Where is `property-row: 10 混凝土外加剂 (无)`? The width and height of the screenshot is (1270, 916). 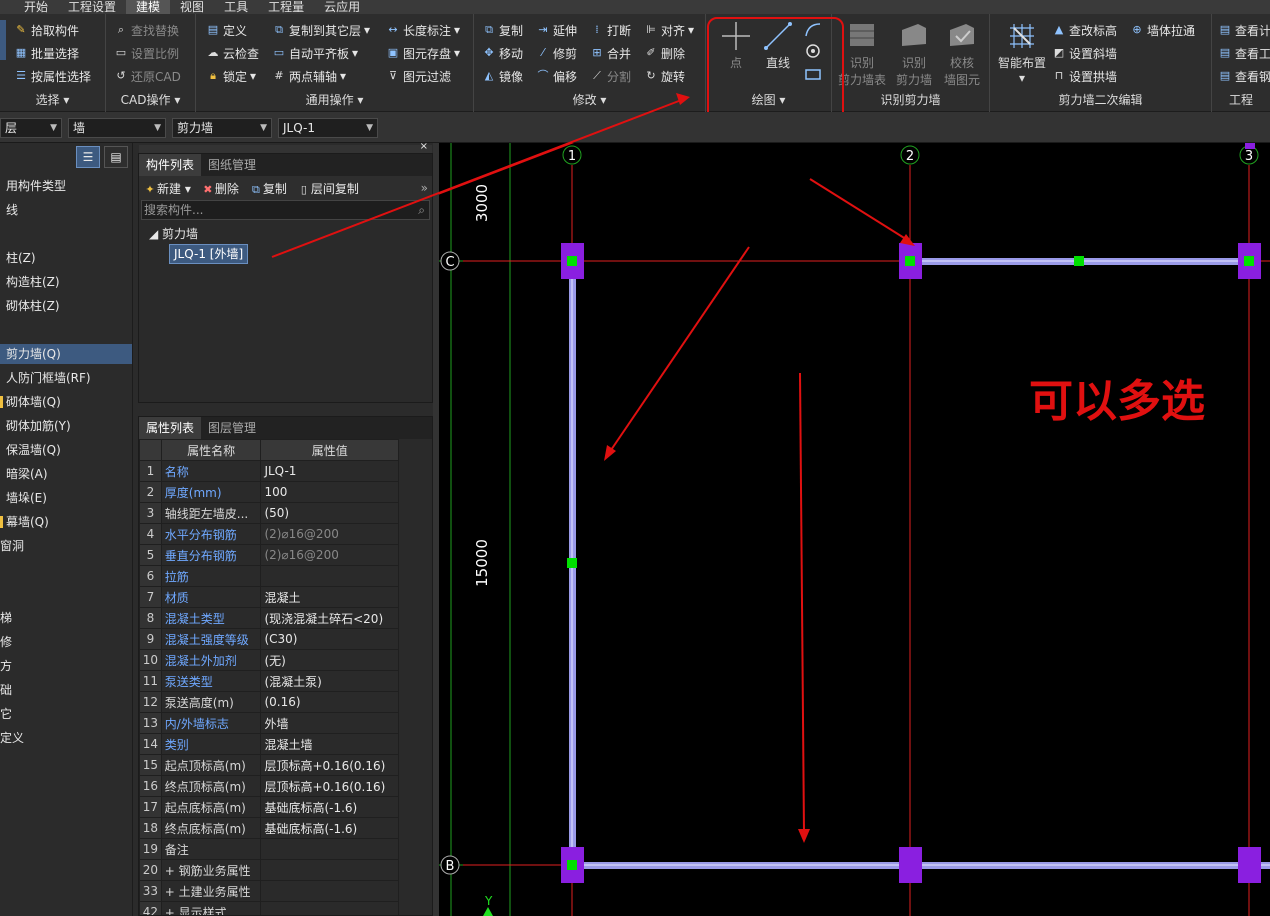
property-row: 10 混凝土外加剂 (无) is located at coordinates (269, 660).